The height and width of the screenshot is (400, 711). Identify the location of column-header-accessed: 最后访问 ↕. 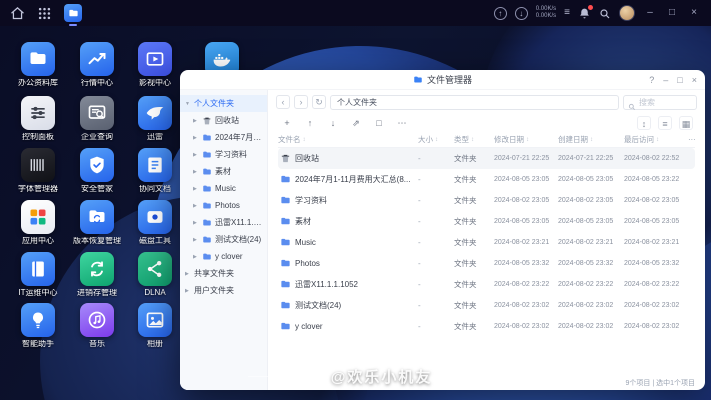
(656, 139).